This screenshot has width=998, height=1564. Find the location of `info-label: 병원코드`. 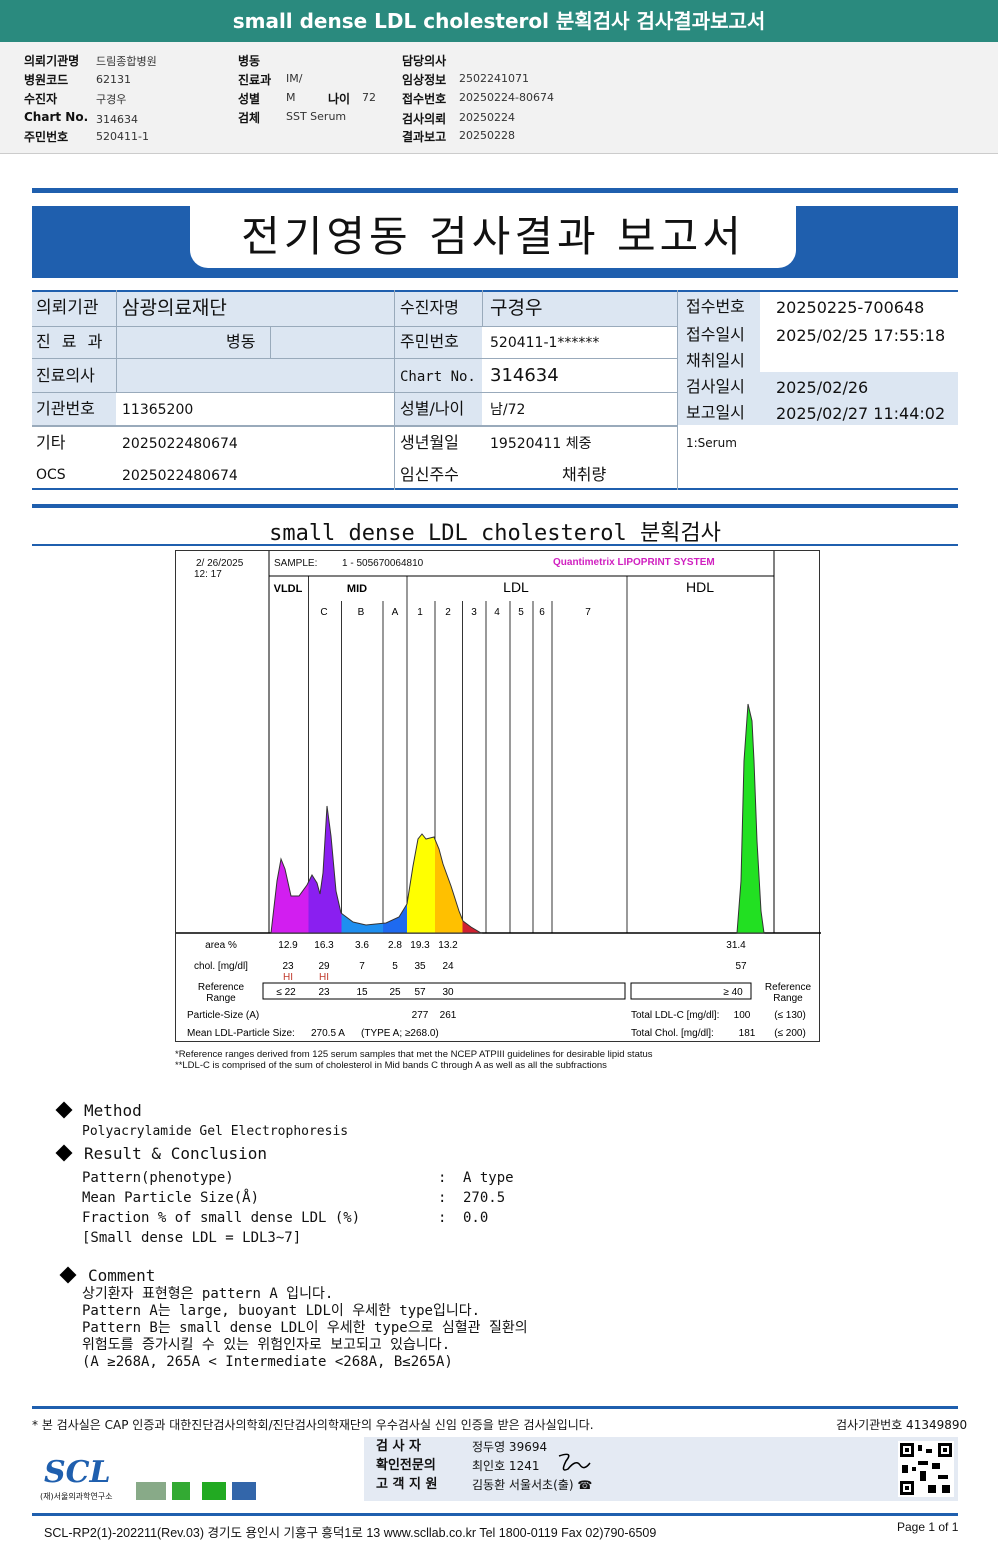

info-label: 병원코드 is located at coordinates (46, 80).